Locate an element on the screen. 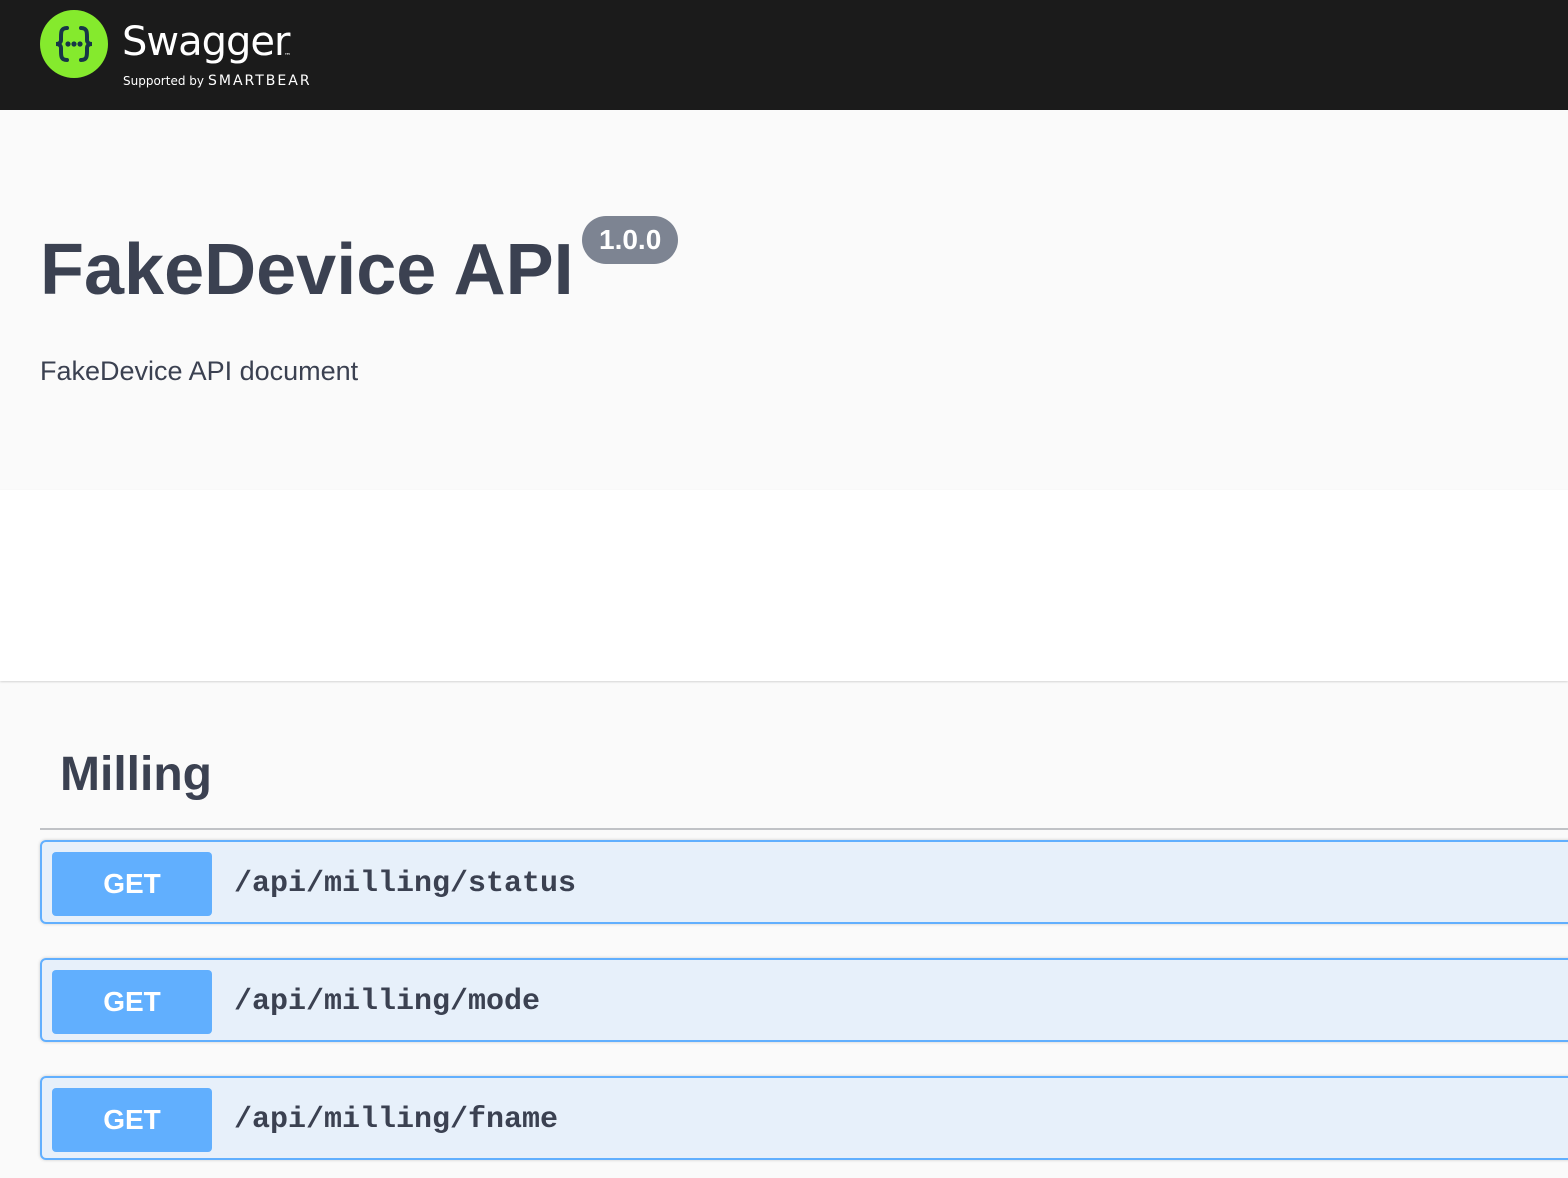 The height and width of the screenshot is (1178, 1568). operation-path: /api/milling/mode is located at coordinates (387, 1002).